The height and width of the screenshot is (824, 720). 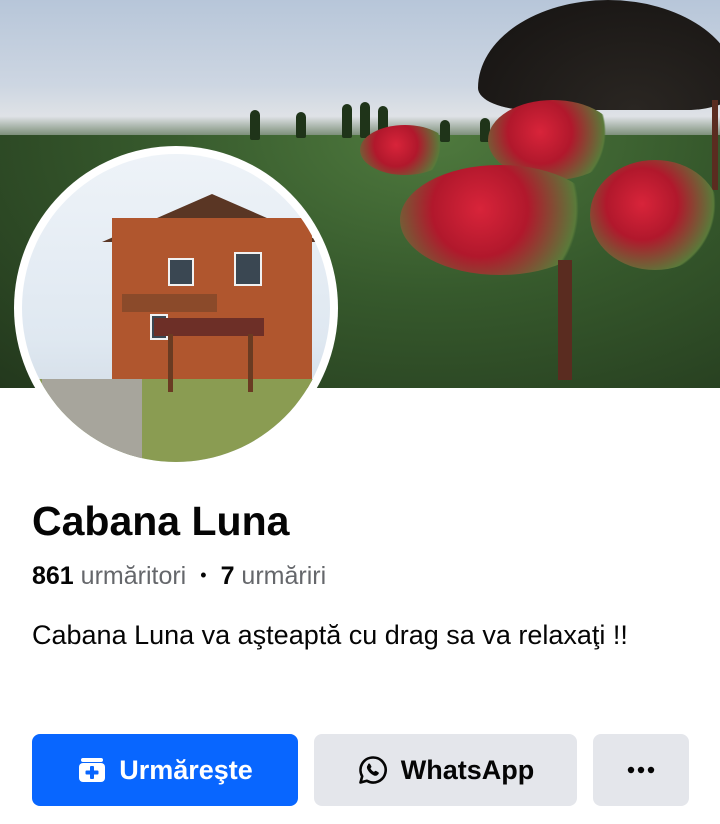 I want to click on page-stats: 861 urmăritori • 7 urmăriri, so click(x=179, y=576).